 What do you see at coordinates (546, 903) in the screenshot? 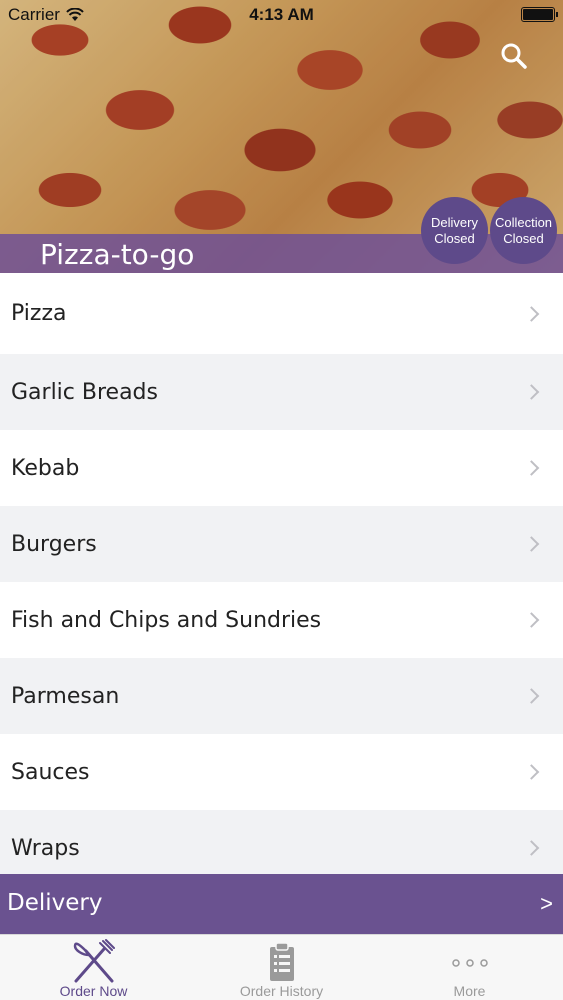
I see `delivery-arrow-icon: >` at bounding box center [546, 903].